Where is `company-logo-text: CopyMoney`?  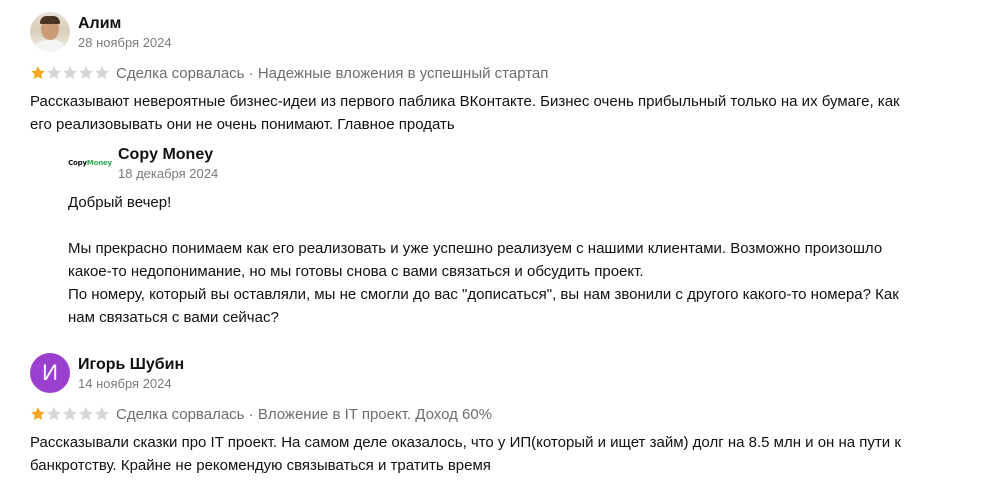
company-logo-text: CopyMoney is located at coordinates (90, 163).